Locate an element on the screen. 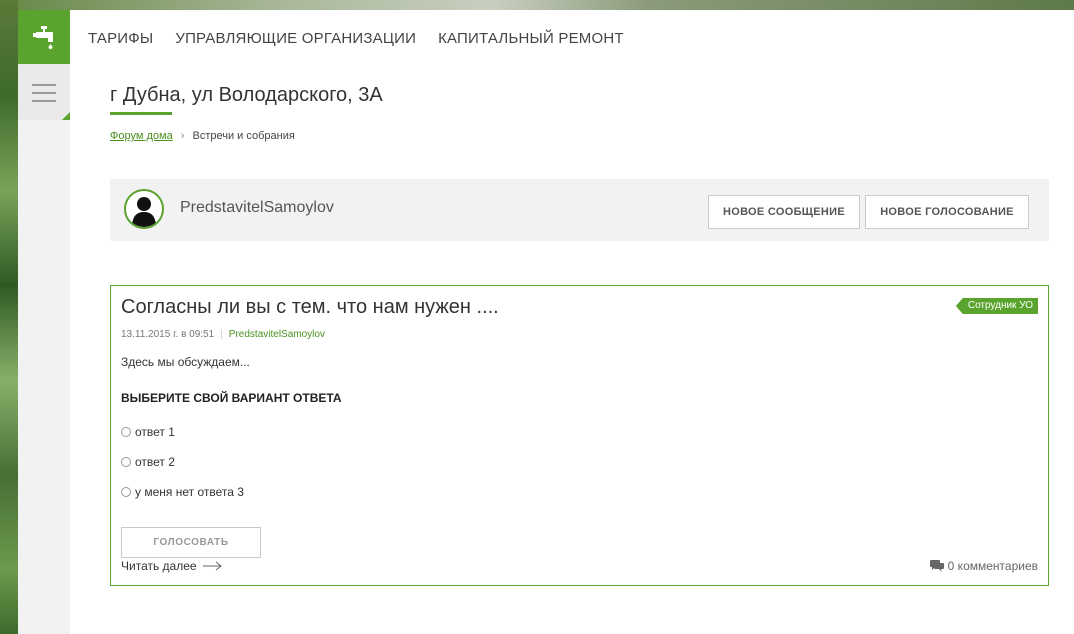  vote-button: ГОЛОСОВАТЬ is located at coordinates (191, 542).